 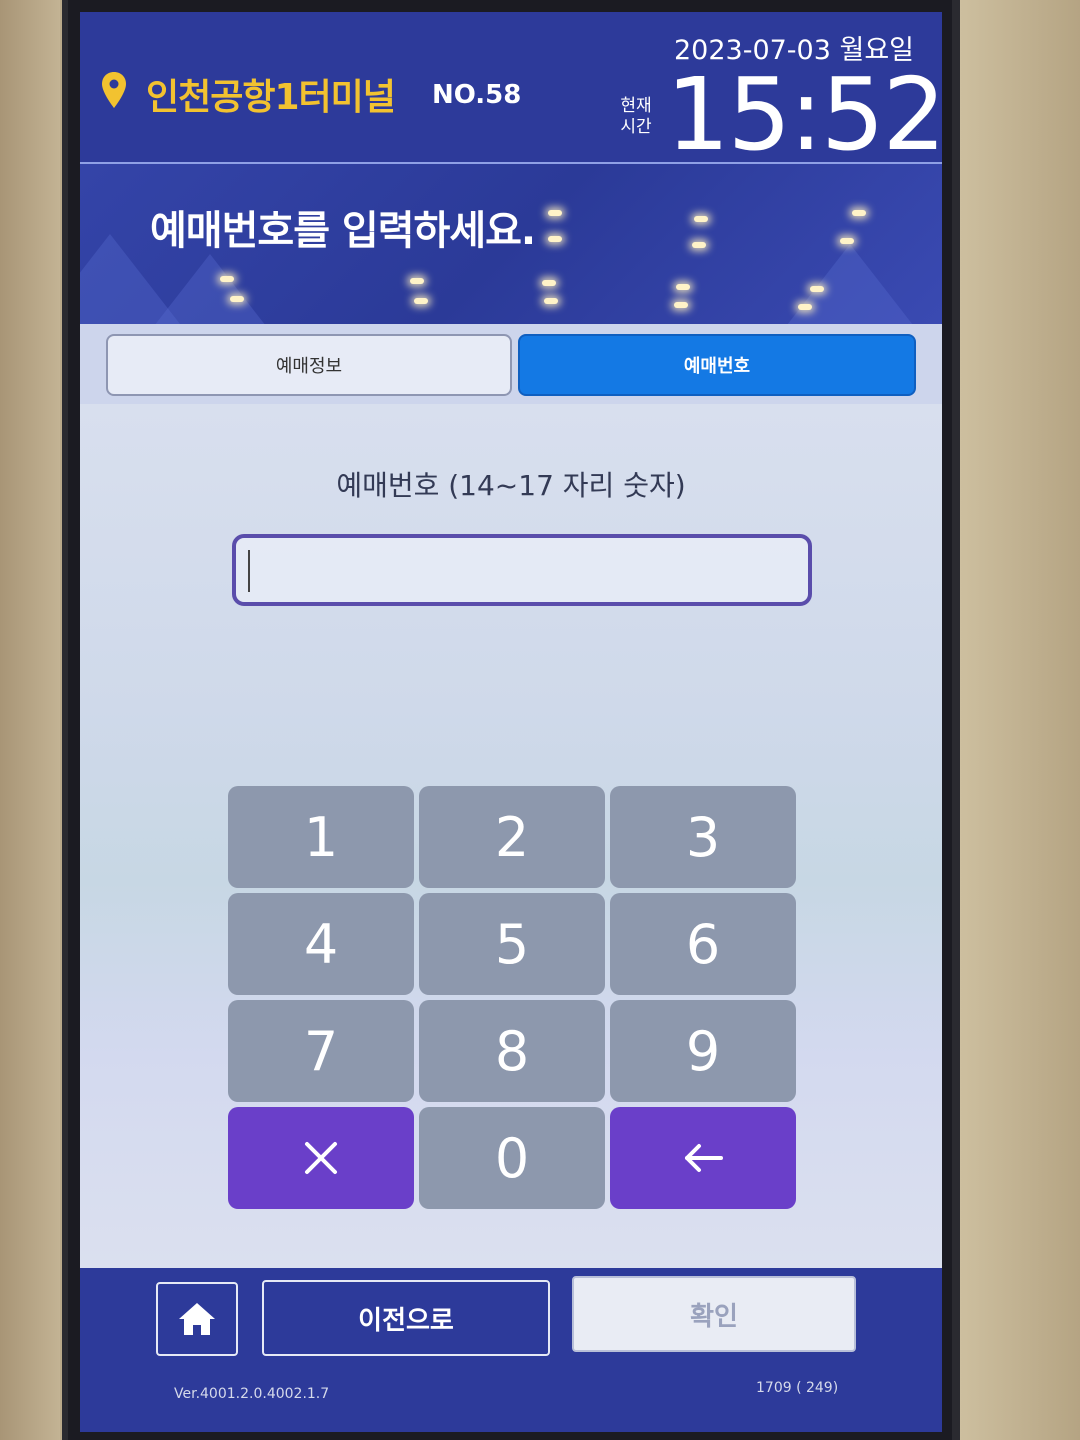 I want to click on current-time: 15:52, so click(x=804, y=114).